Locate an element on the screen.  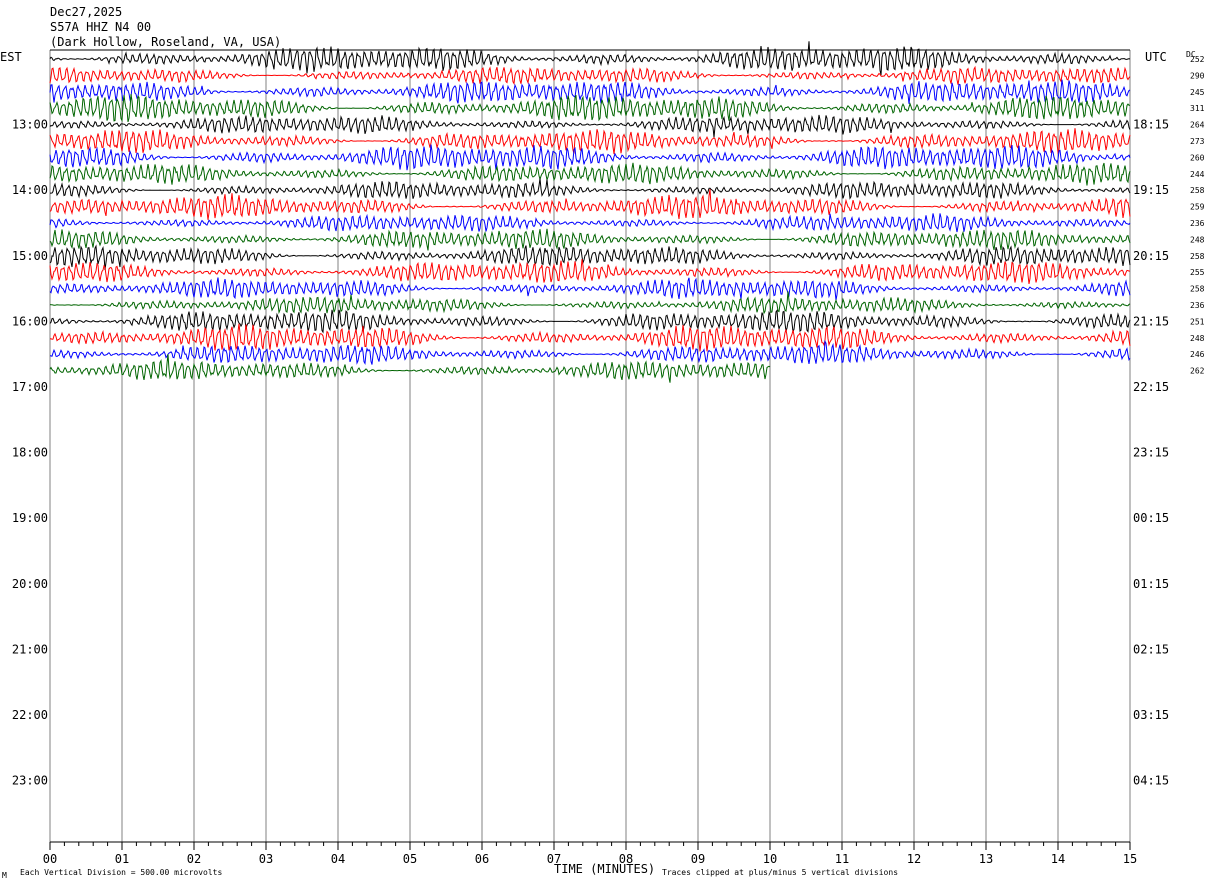
right-hour-label: 21:15 is located at coordinates (1151, 321).